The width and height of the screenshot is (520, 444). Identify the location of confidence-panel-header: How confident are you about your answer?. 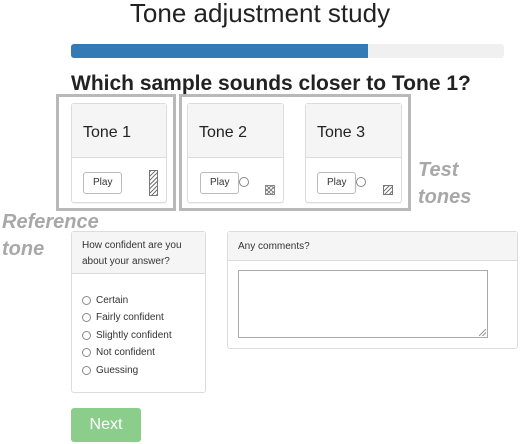
(138, 253).